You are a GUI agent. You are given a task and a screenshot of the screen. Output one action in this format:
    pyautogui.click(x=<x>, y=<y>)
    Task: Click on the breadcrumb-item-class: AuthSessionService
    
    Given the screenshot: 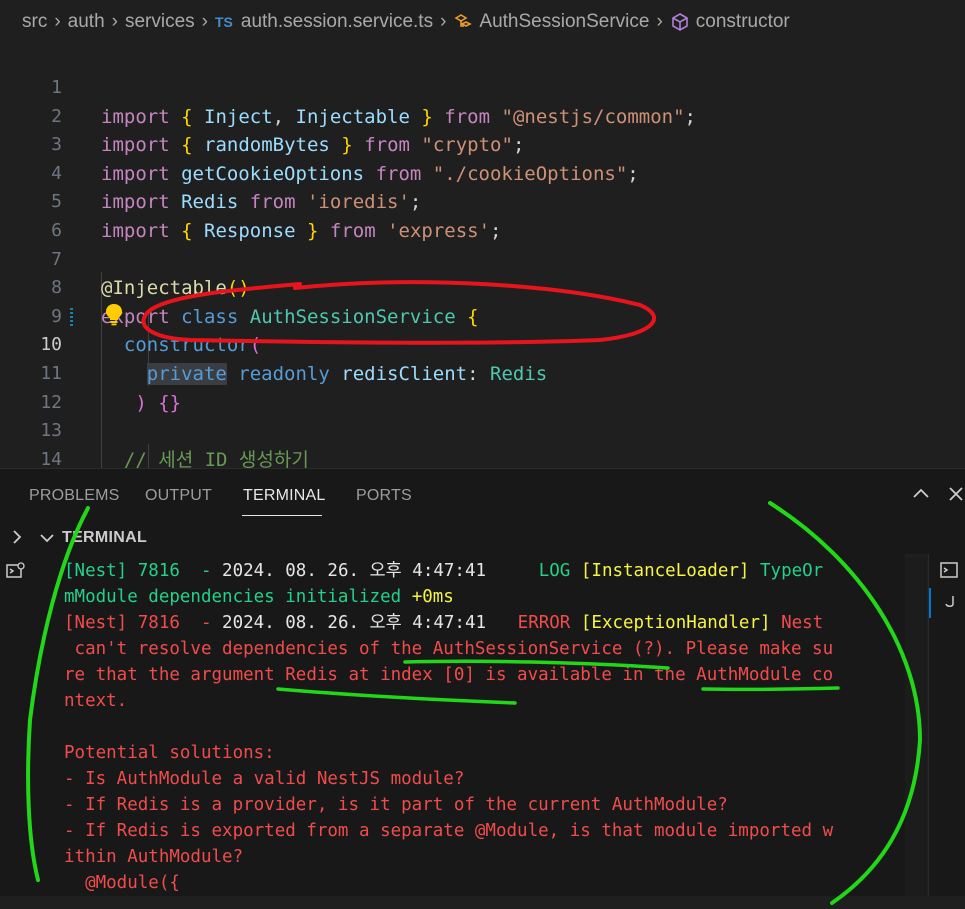 What is the action you would take?
    pyautogui.click(x=564, y=22)
    